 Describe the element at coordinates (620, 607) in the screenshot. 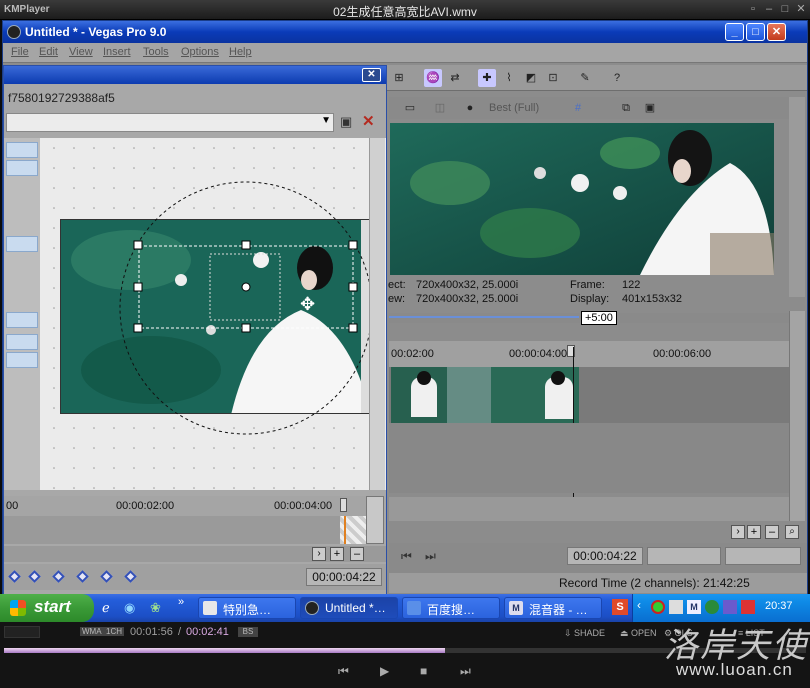

I see `tray-s-icon: S` at that location.